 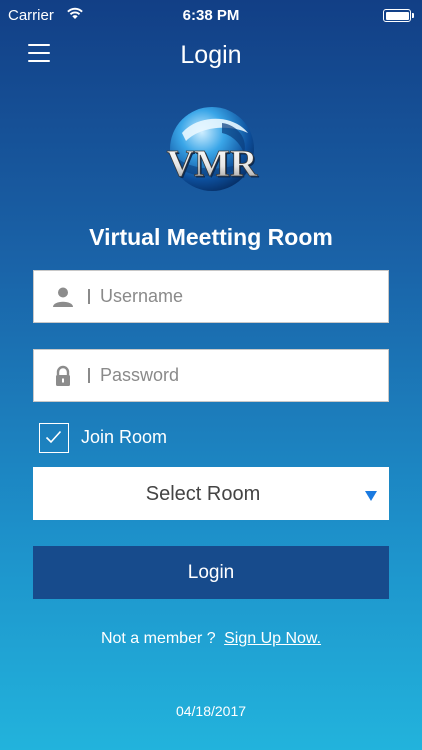 I want to click on lock-icon, so click(x=63, y=376).